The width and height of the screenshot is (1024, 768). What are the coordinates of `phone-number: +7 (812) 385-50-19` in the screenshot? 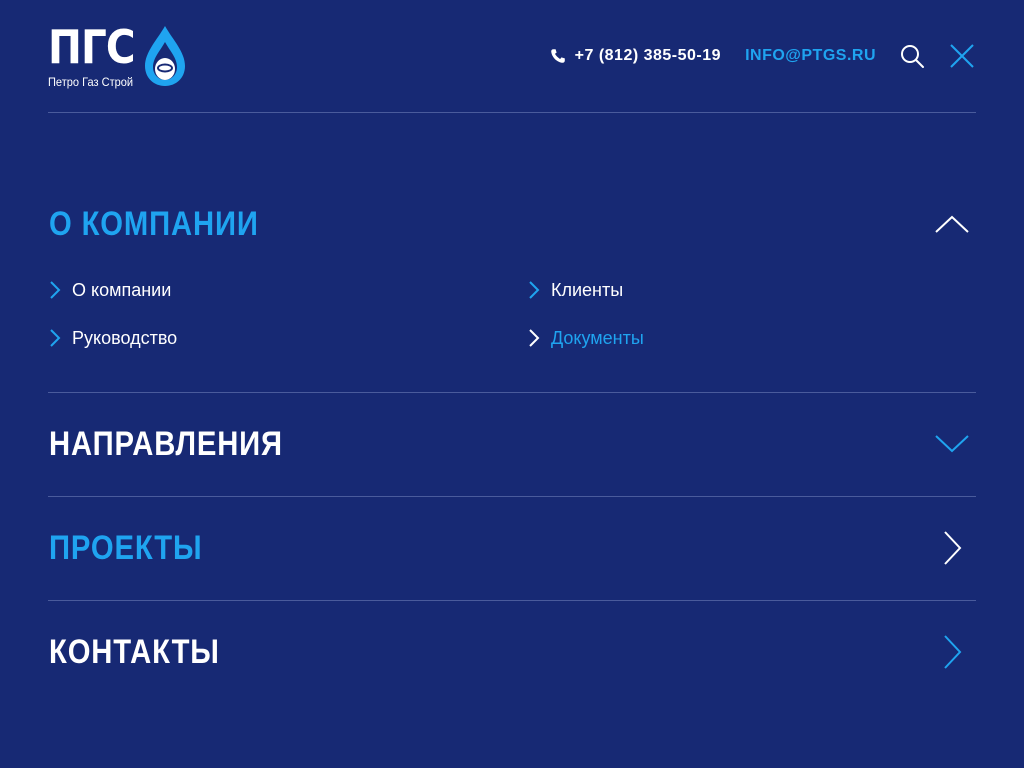 It's located at (648, 55).